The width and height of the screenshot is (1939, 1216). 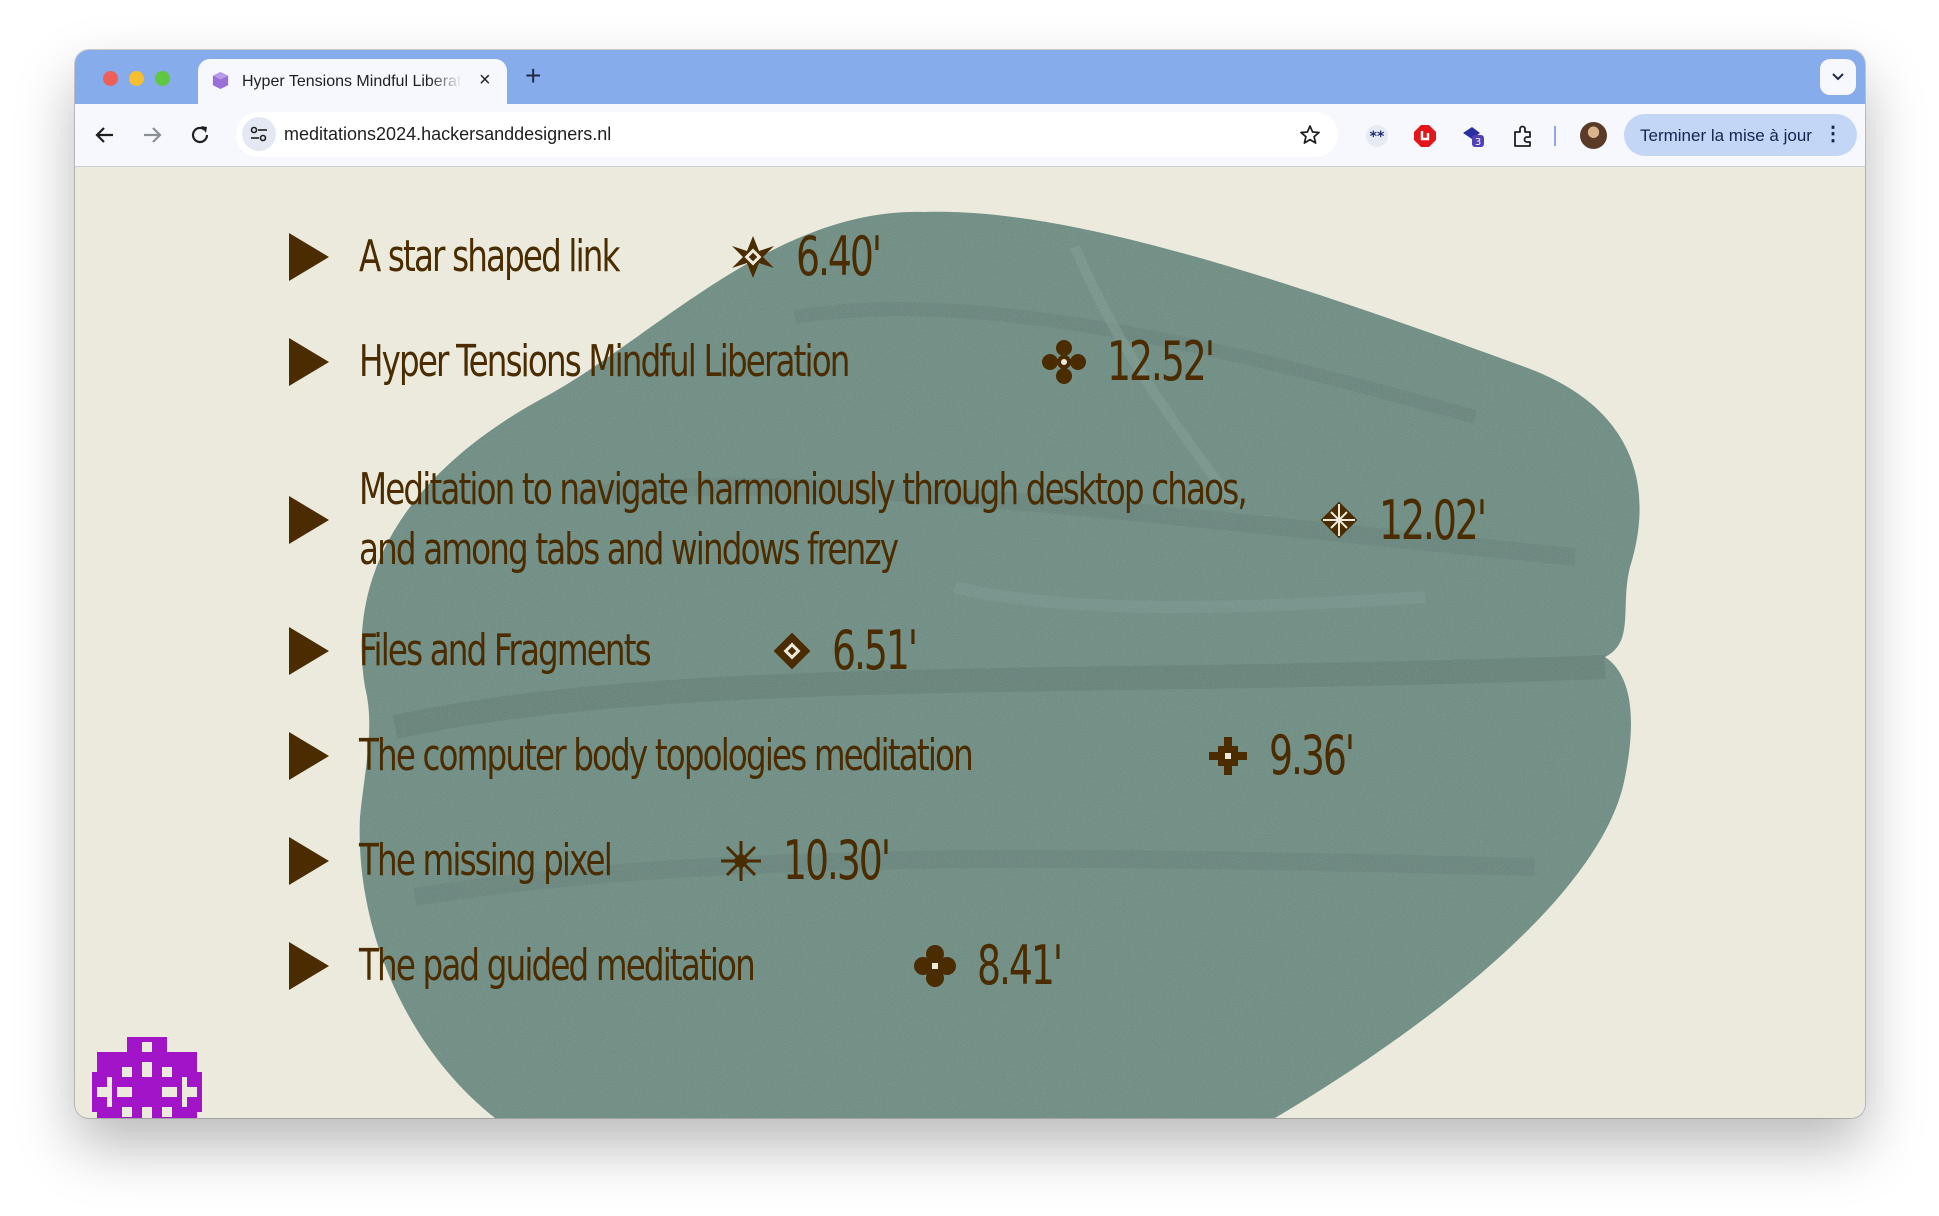 What do you see at coordinates (666, 756) in the screenshot?
I see `meditation-title: The computer body topologies meditation` at bounding box center [666, 756].